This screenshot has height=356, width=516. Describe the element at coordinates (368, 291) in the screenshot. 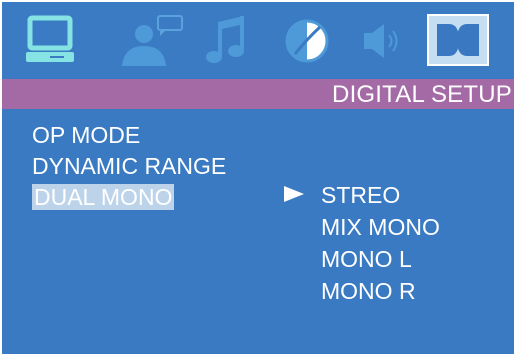

I see `option-label: MONO R` at that location.